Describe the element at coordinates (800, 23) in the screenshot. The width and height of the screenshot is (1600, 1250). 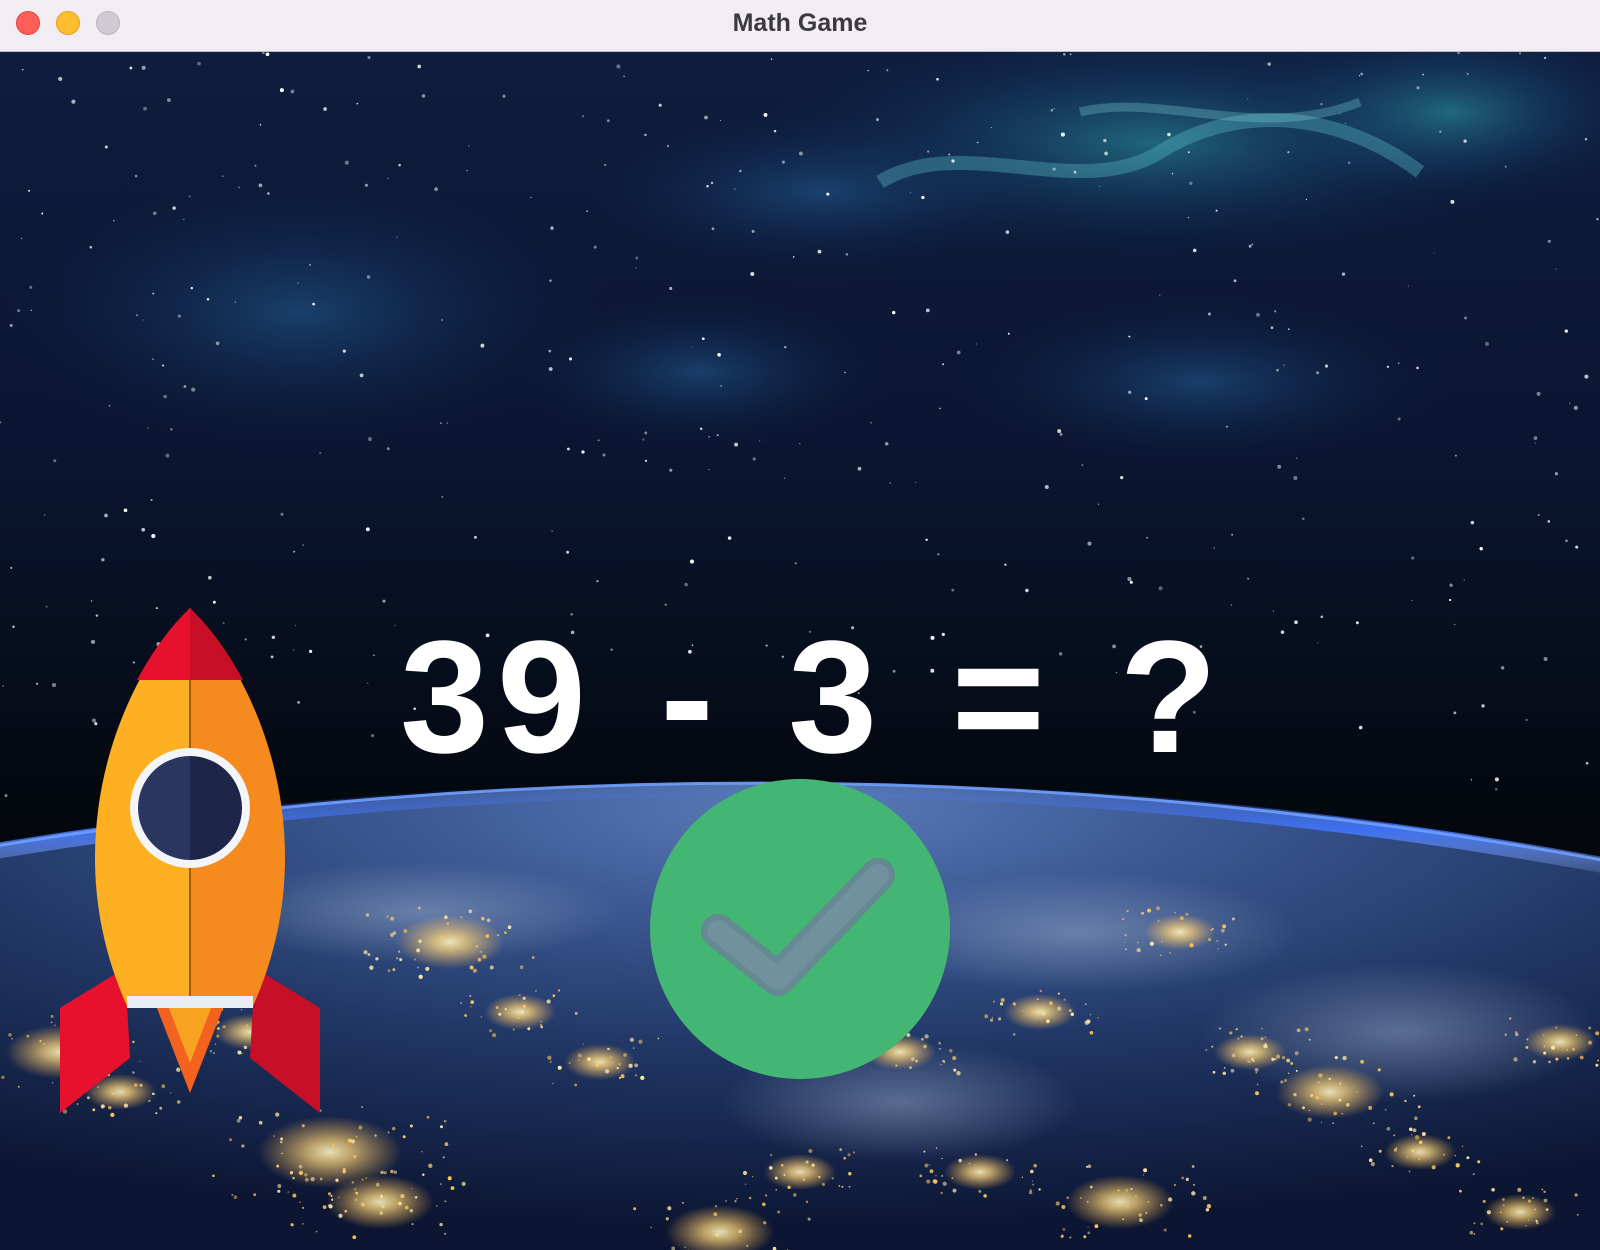
I see `window-title: Math Game` at that location.